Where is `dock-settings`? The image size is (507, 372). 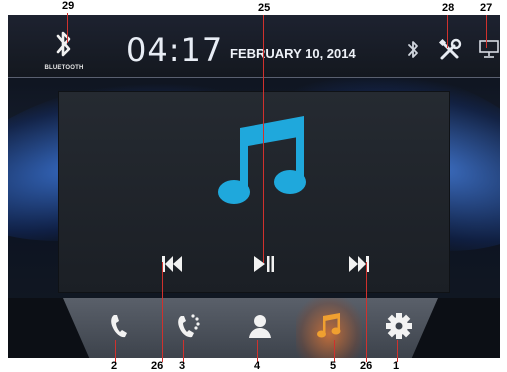 dock-settings is located at coordinates (398, 328).